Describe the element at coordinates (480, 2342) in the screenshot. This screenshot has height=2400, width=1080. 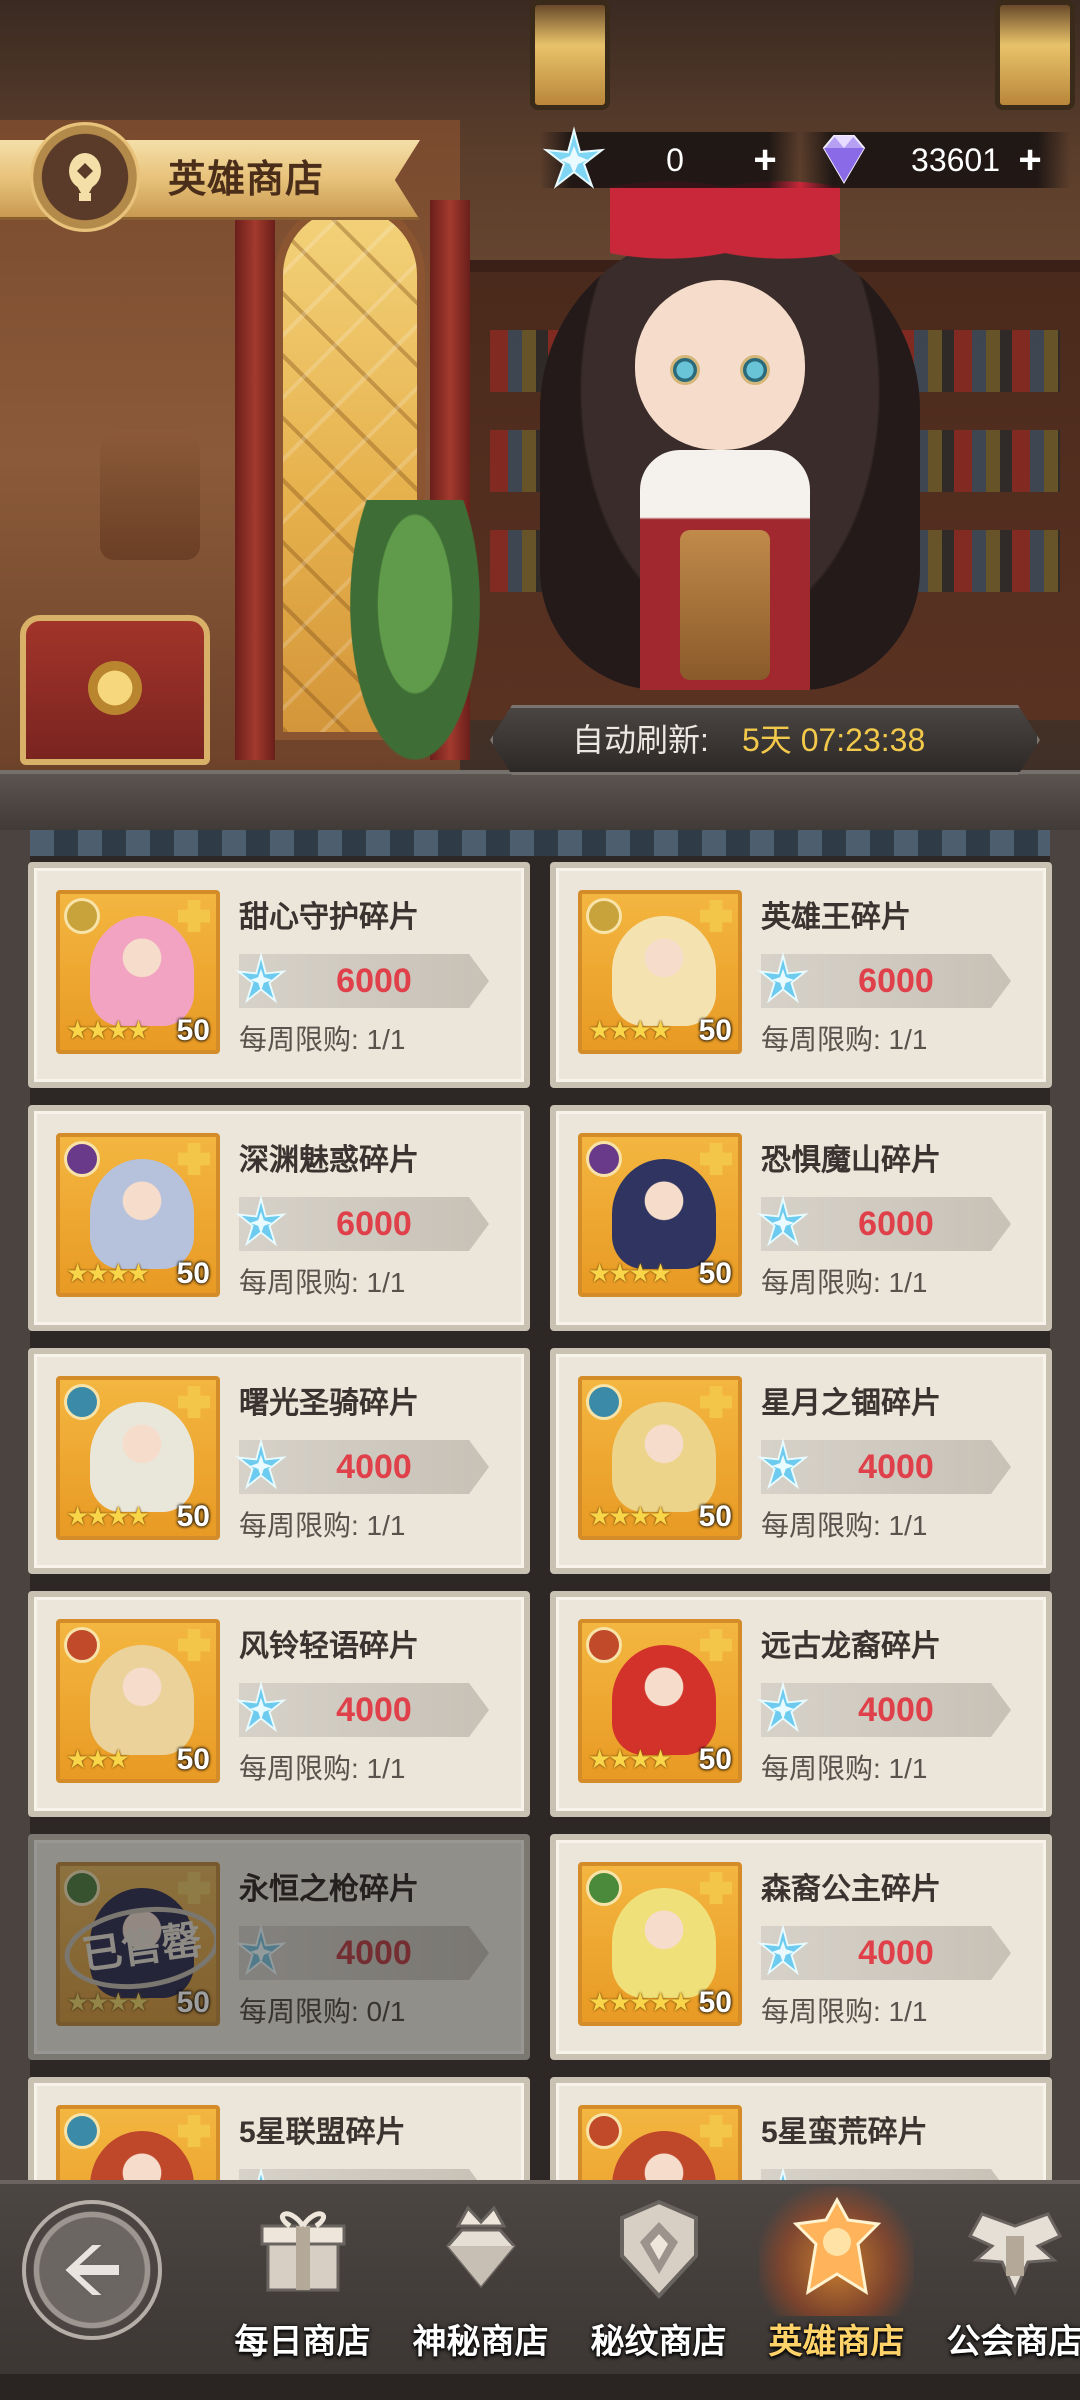
I see `nav-tab-label: 神秘商店` at that location.